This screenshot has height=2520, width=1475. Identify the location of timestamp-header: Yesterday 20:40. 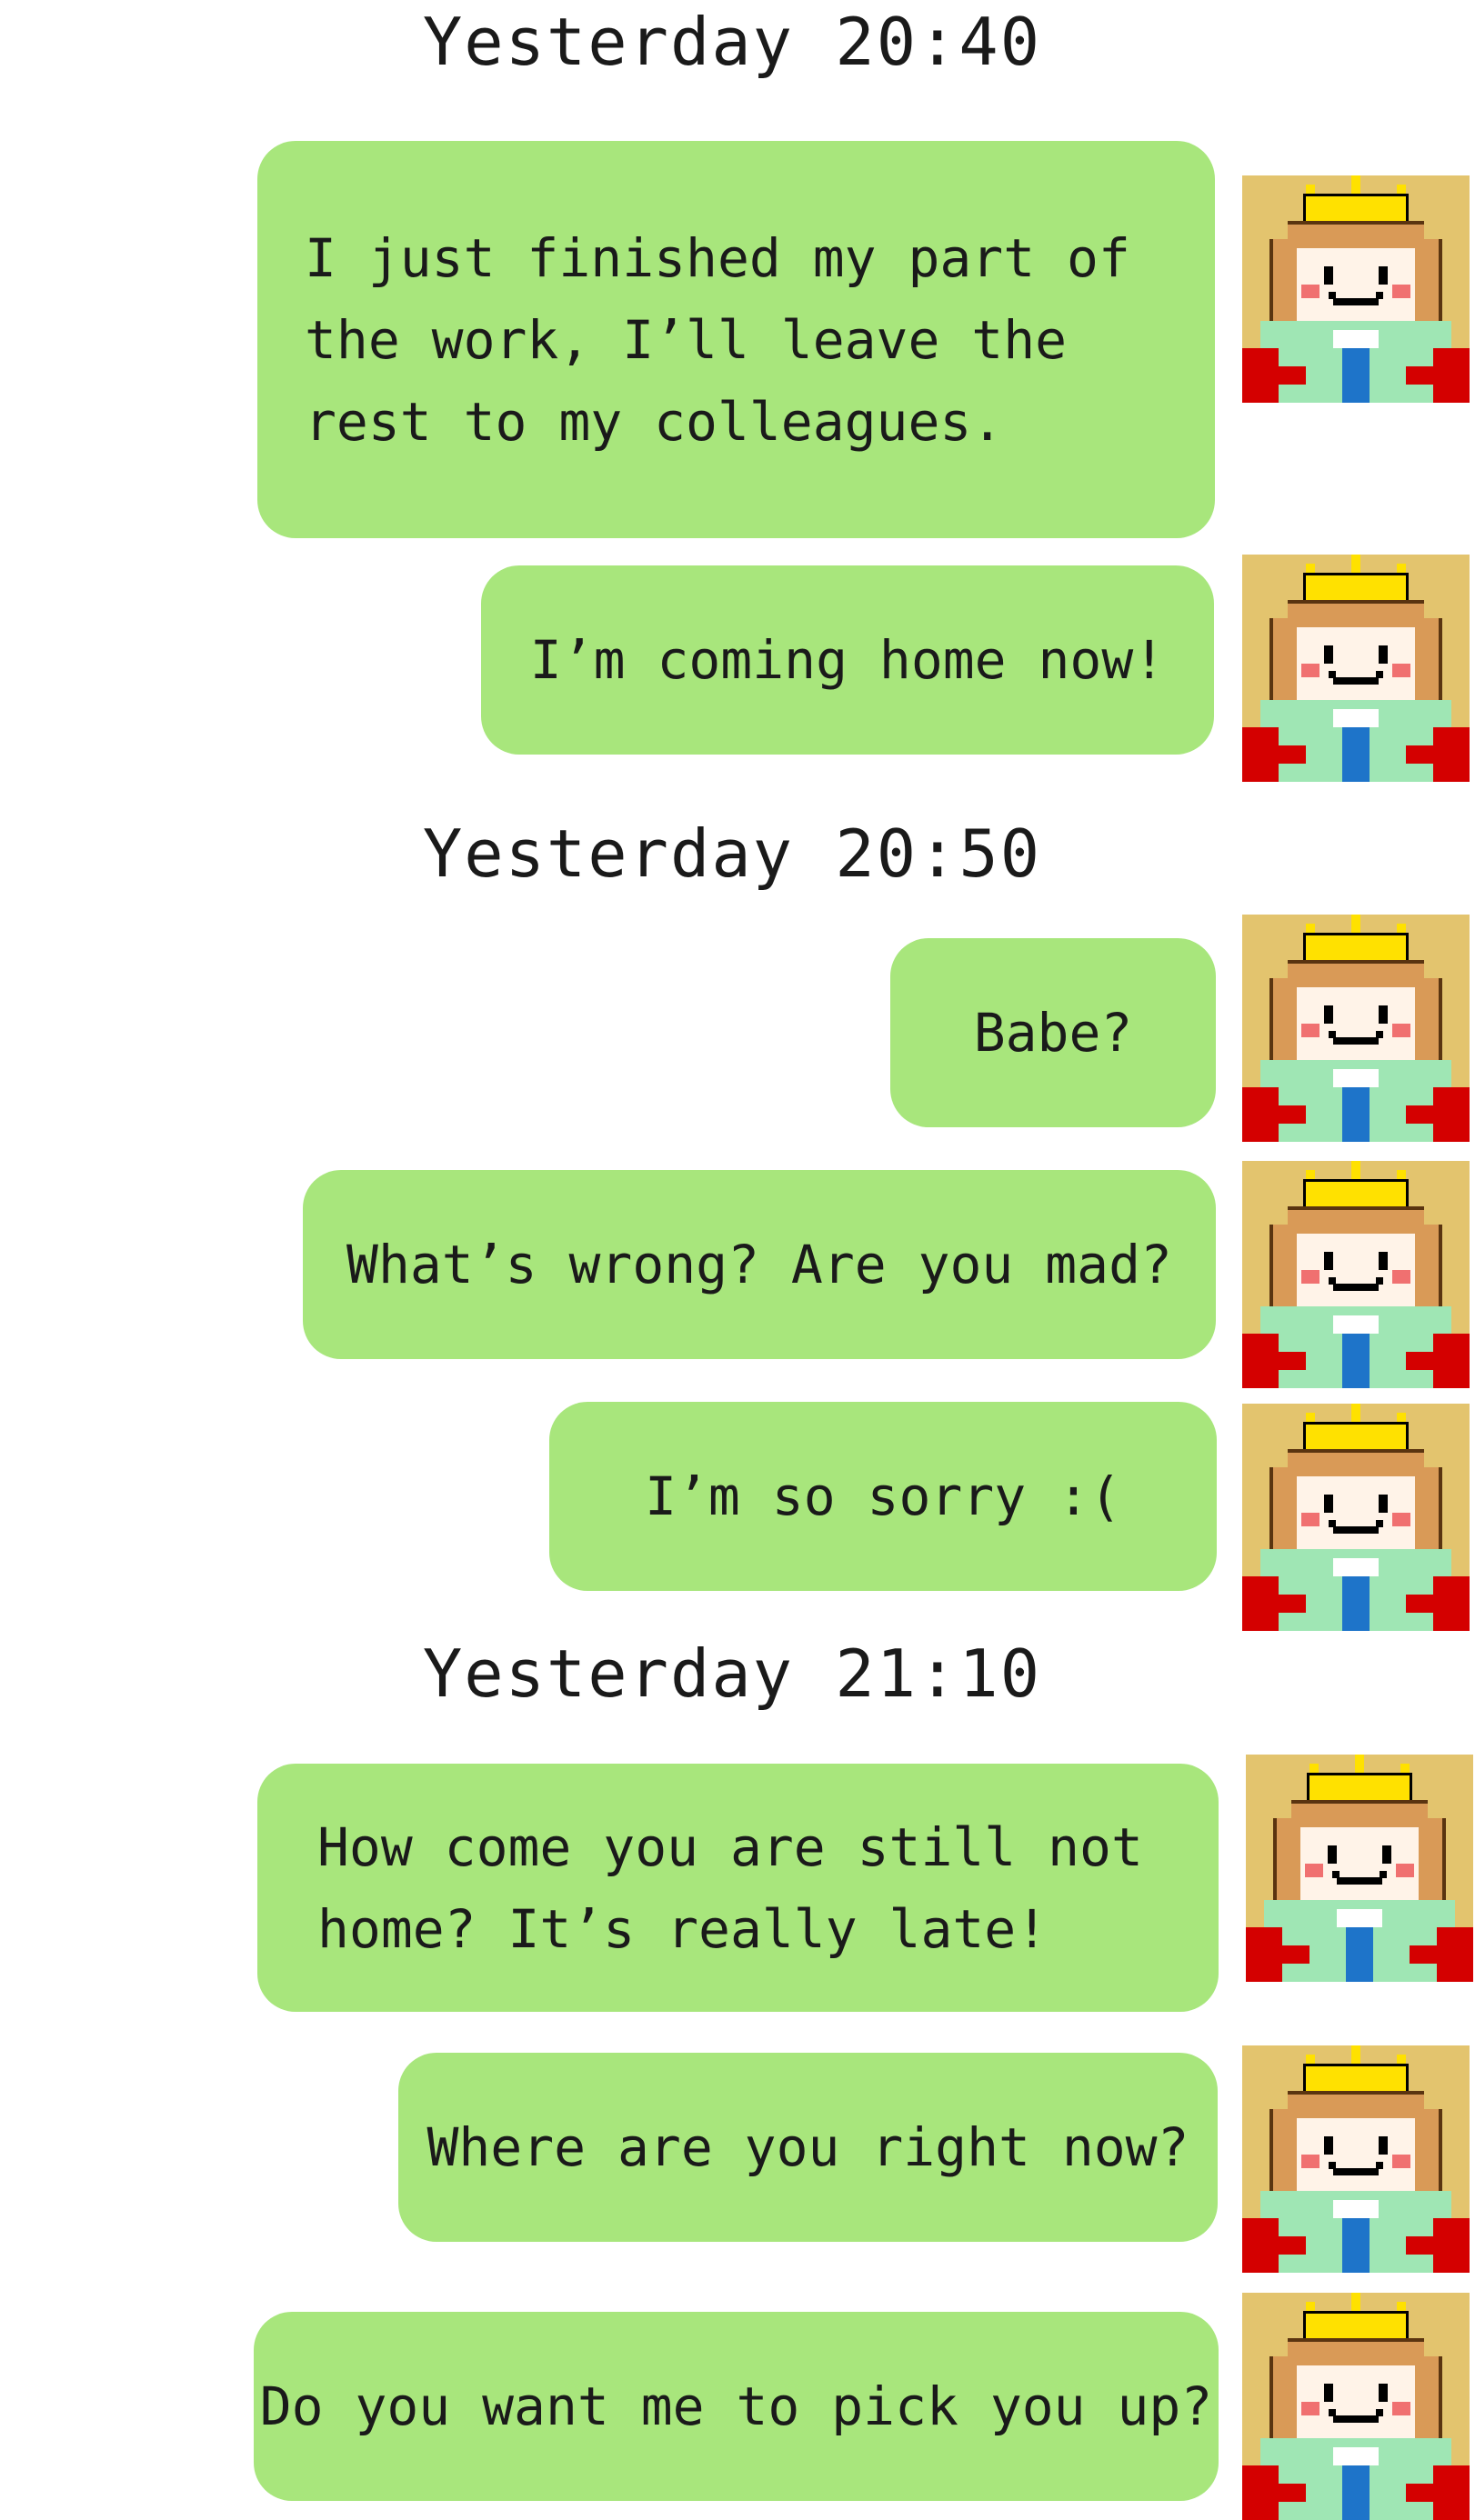
(732, 42).